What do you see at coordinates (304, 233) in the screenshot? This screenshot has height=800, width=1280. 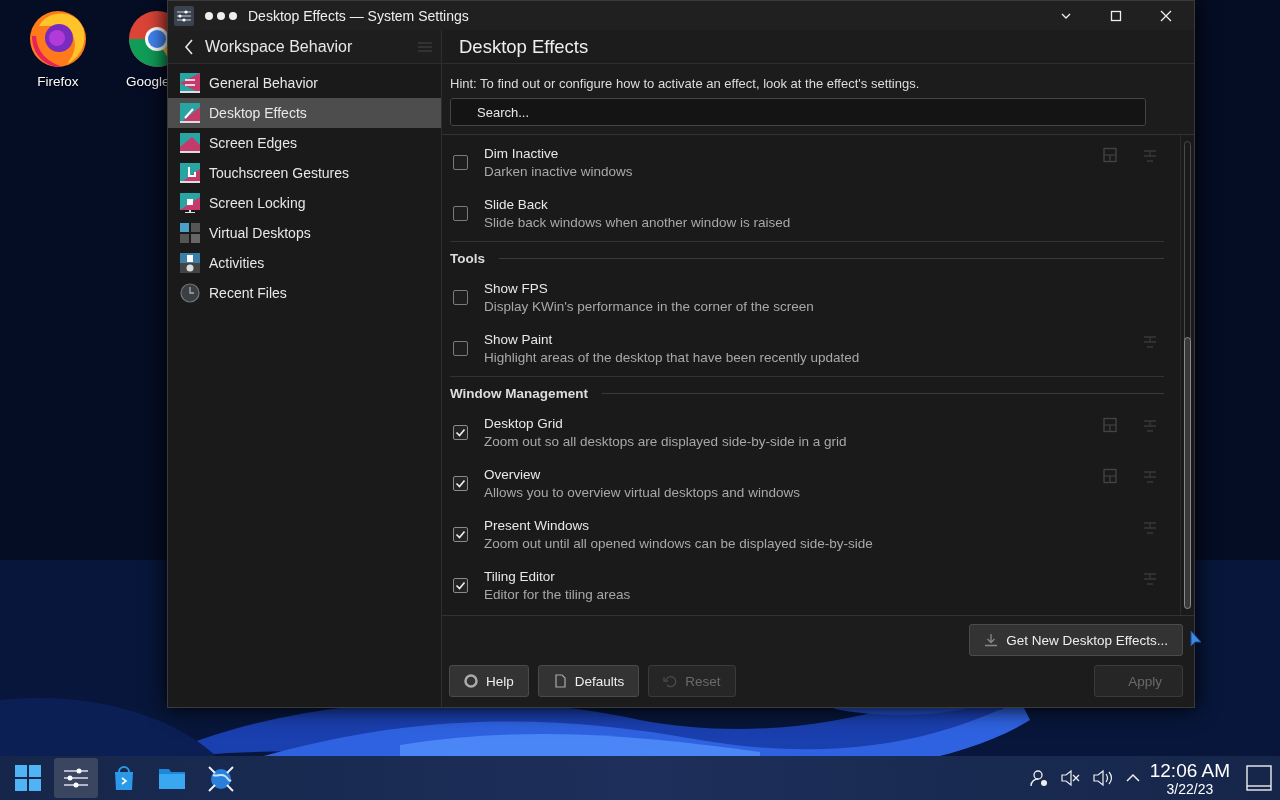 I see `sidebar-item: Virtual Desktops` at bounding box center [304, 233].